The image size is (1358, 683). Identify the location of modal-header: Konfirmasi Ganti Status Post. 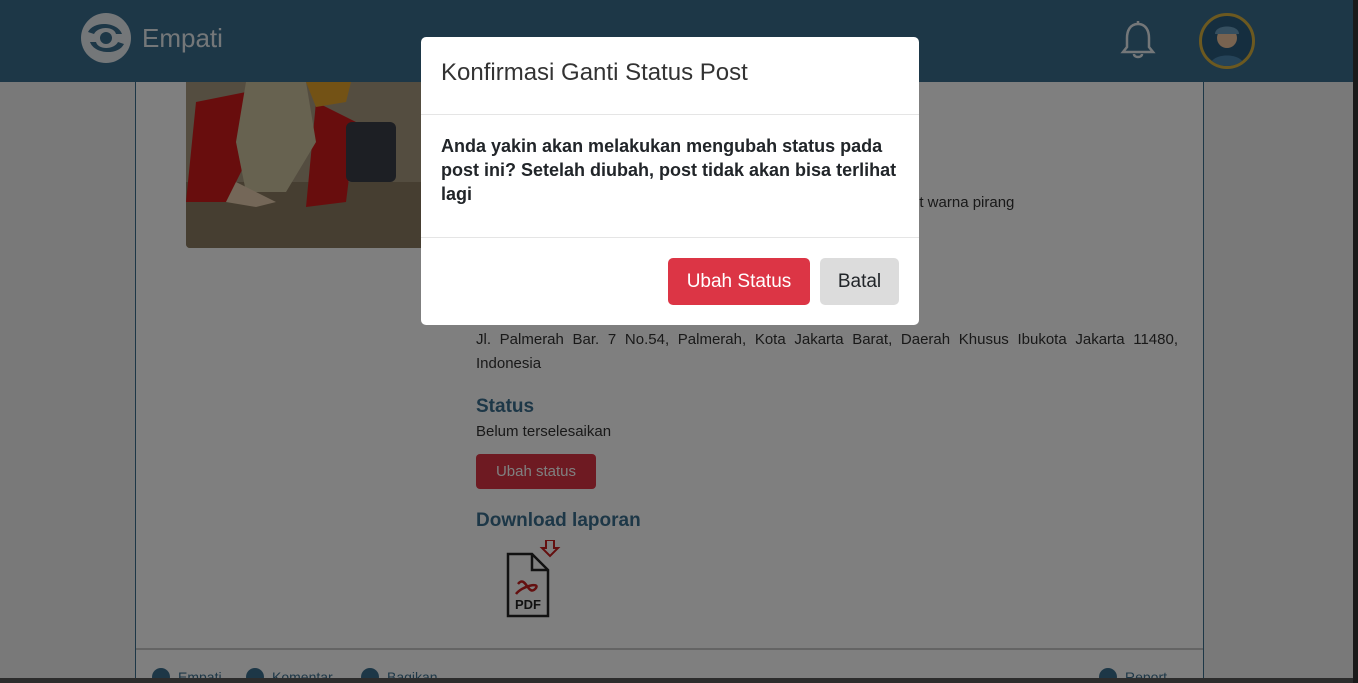
(670, 76).